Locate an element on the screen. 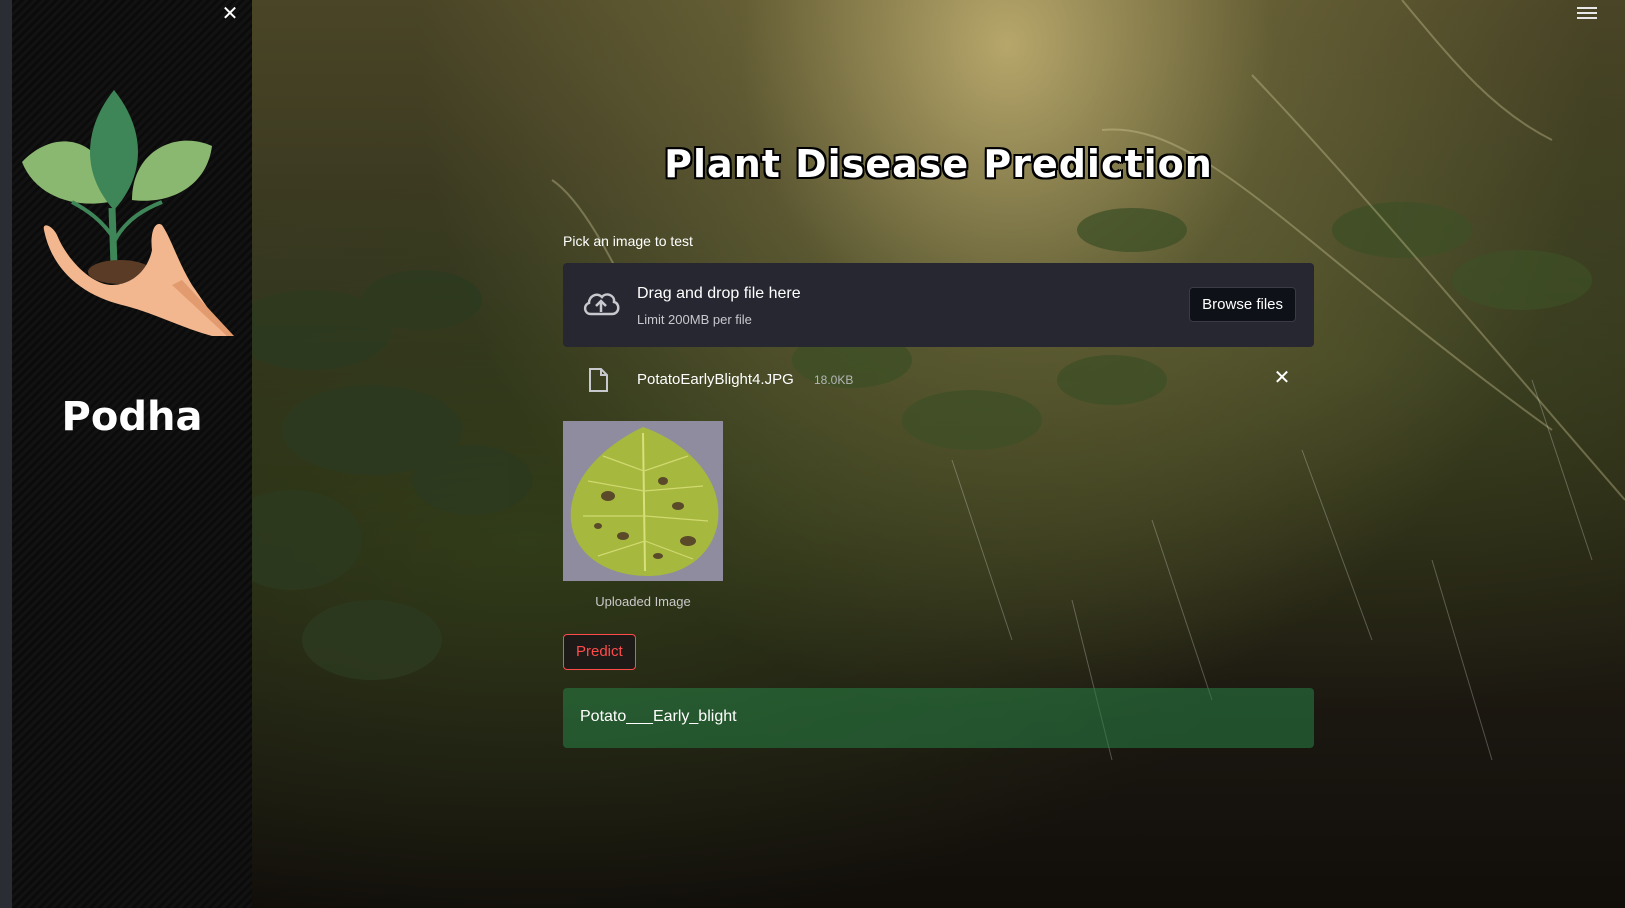 The height and width of the screenshot is (908, 1625). hamburger-menu-icon is located at coordinates (1587, 13).